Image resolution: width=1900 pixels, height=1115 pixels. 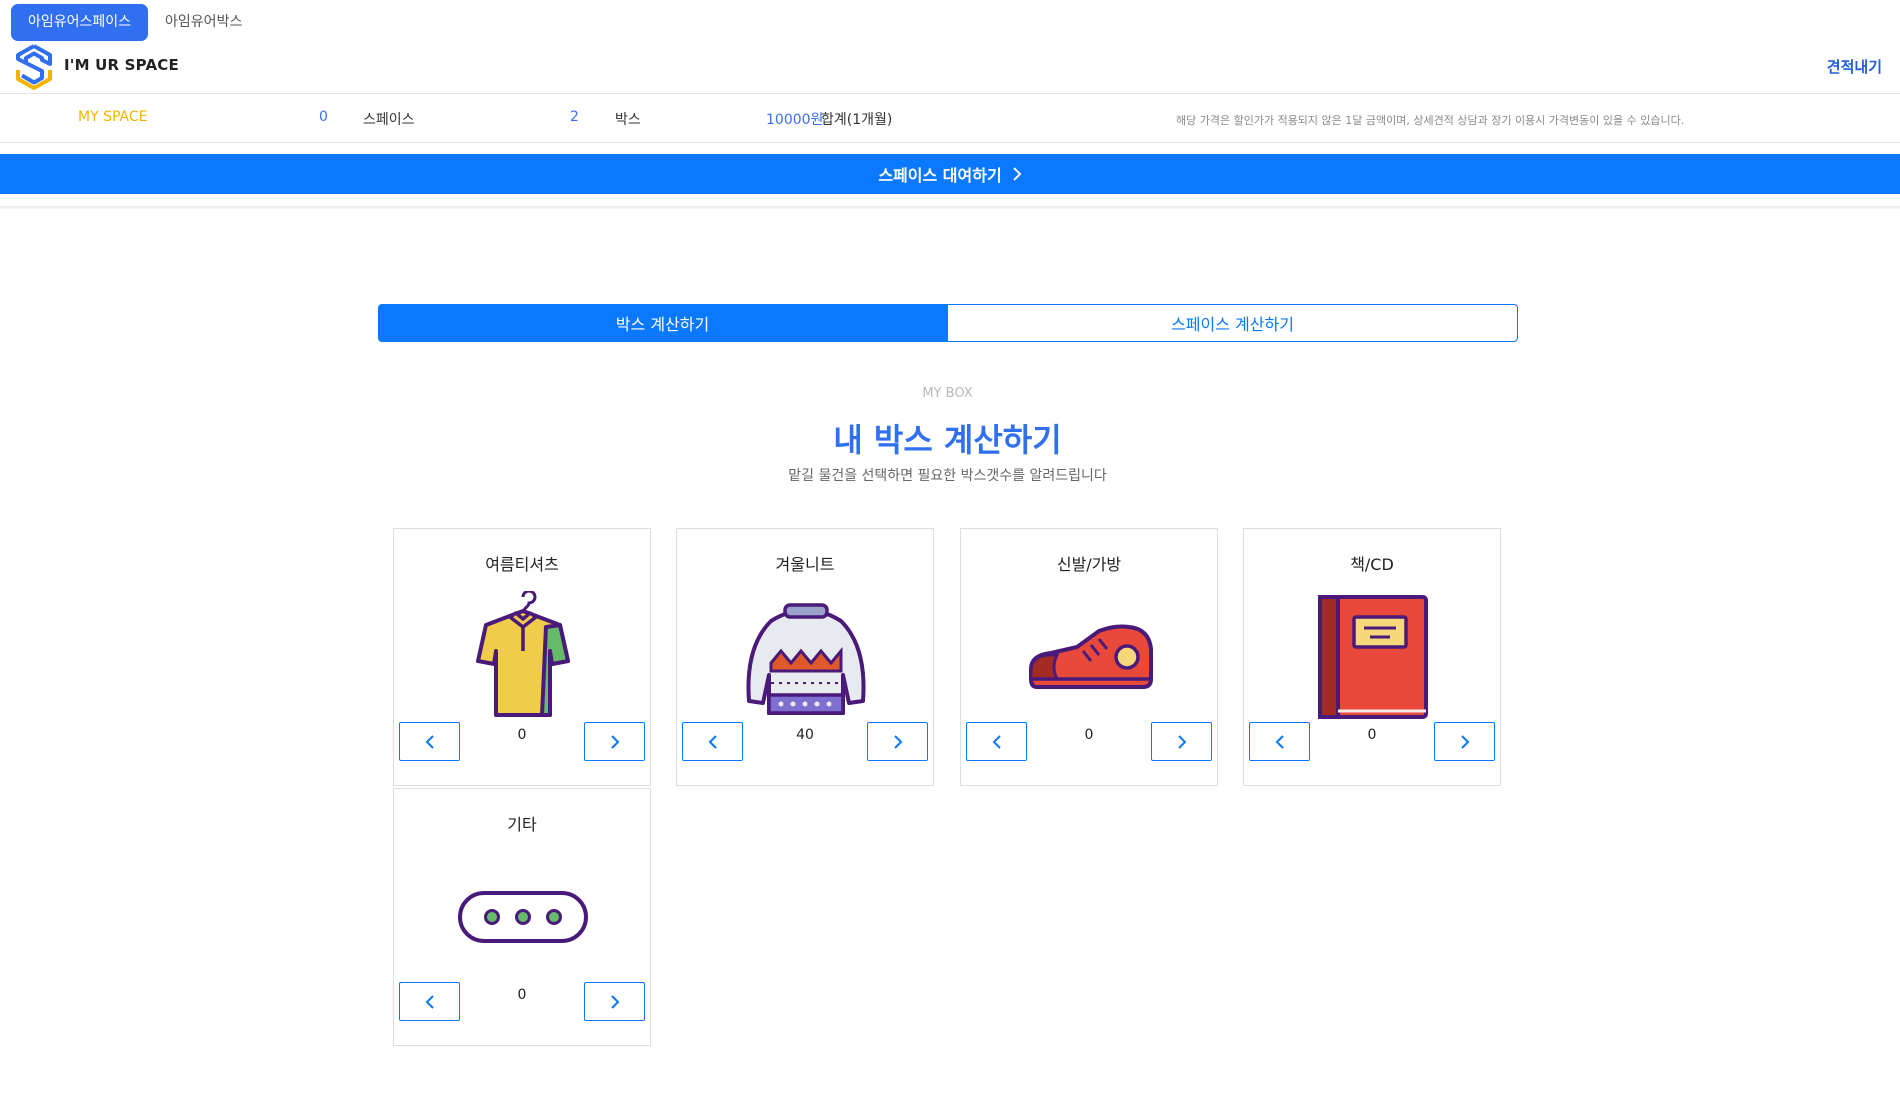 What do you see at coordinates (628, 120) in the screenshot?
I see `box-label: 박스` at bounding box center [628, 120].